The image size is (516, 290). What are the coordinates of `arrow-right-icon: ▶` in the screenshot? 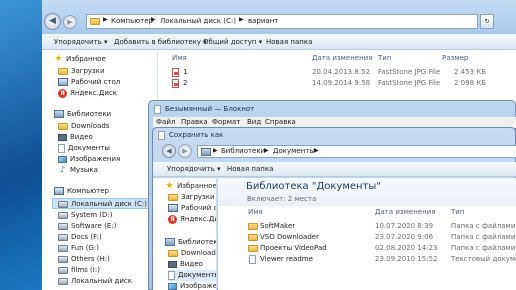 It's located at (185, 151).